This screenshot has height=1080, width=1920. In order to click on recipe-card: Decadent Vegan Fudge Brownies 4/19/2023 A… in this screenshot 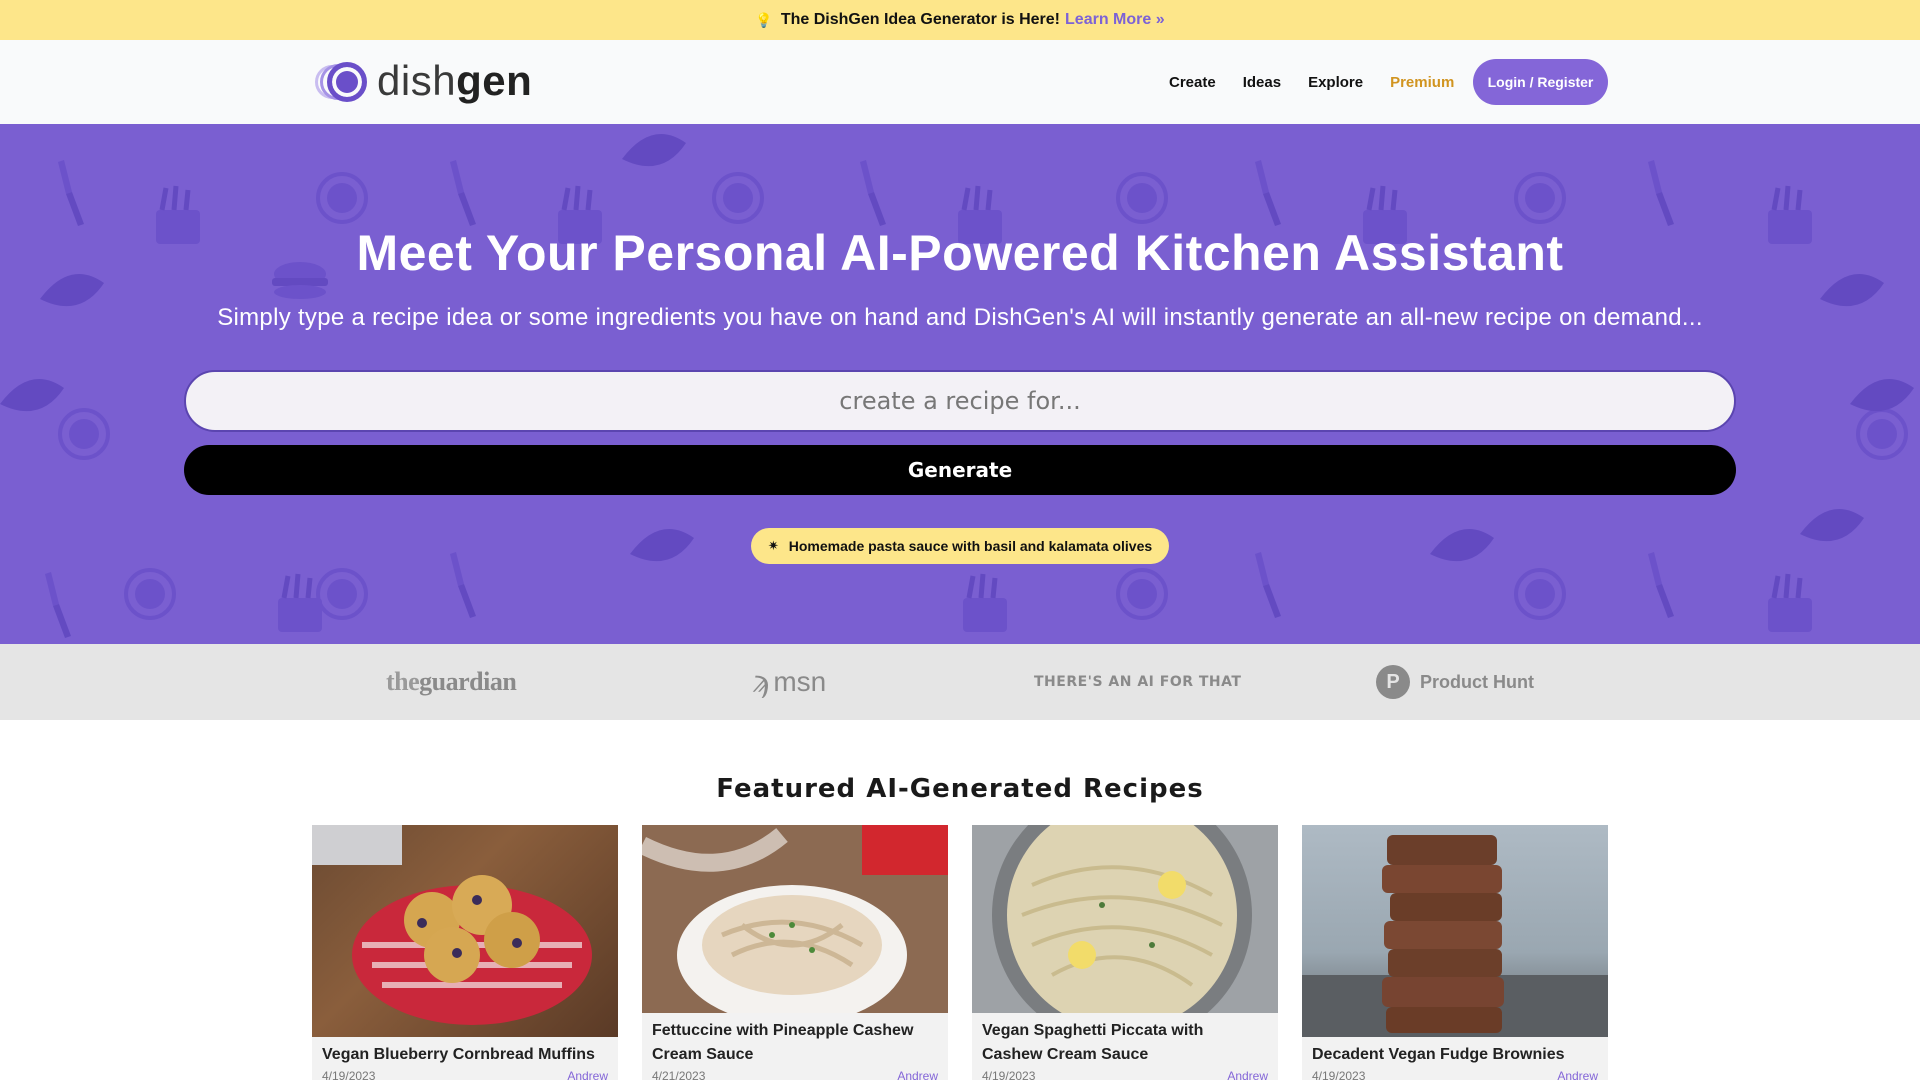, I will do `click(1455, 952)`.